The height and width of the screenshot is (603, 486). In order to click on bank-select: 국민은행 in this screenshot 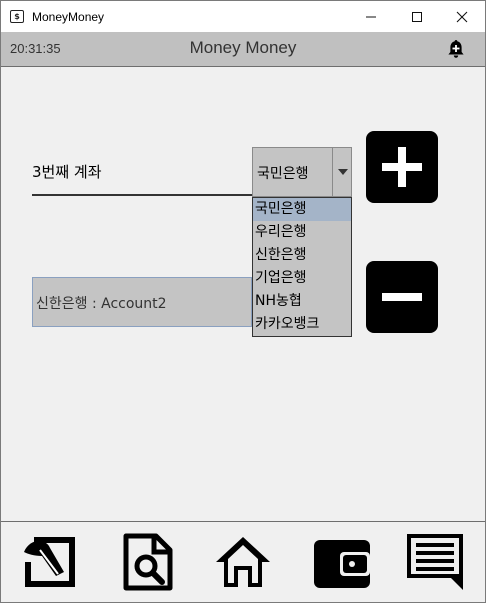, I will do `click(302, 172)`.